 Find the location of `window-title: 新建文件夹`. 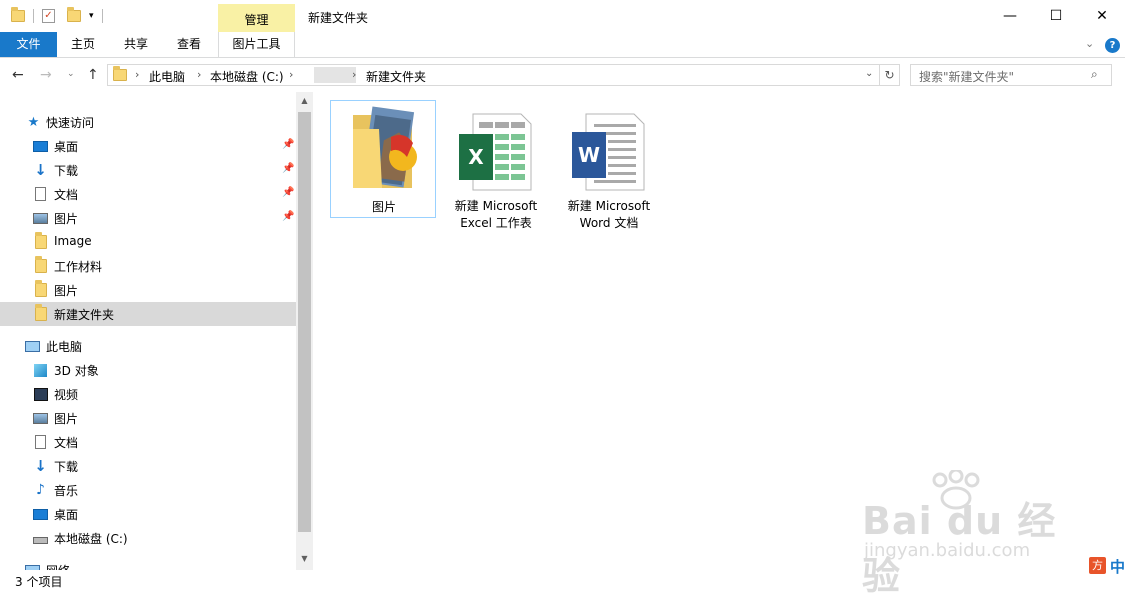

window-title: 新建文件夹 is located at coordinates (338, 18).